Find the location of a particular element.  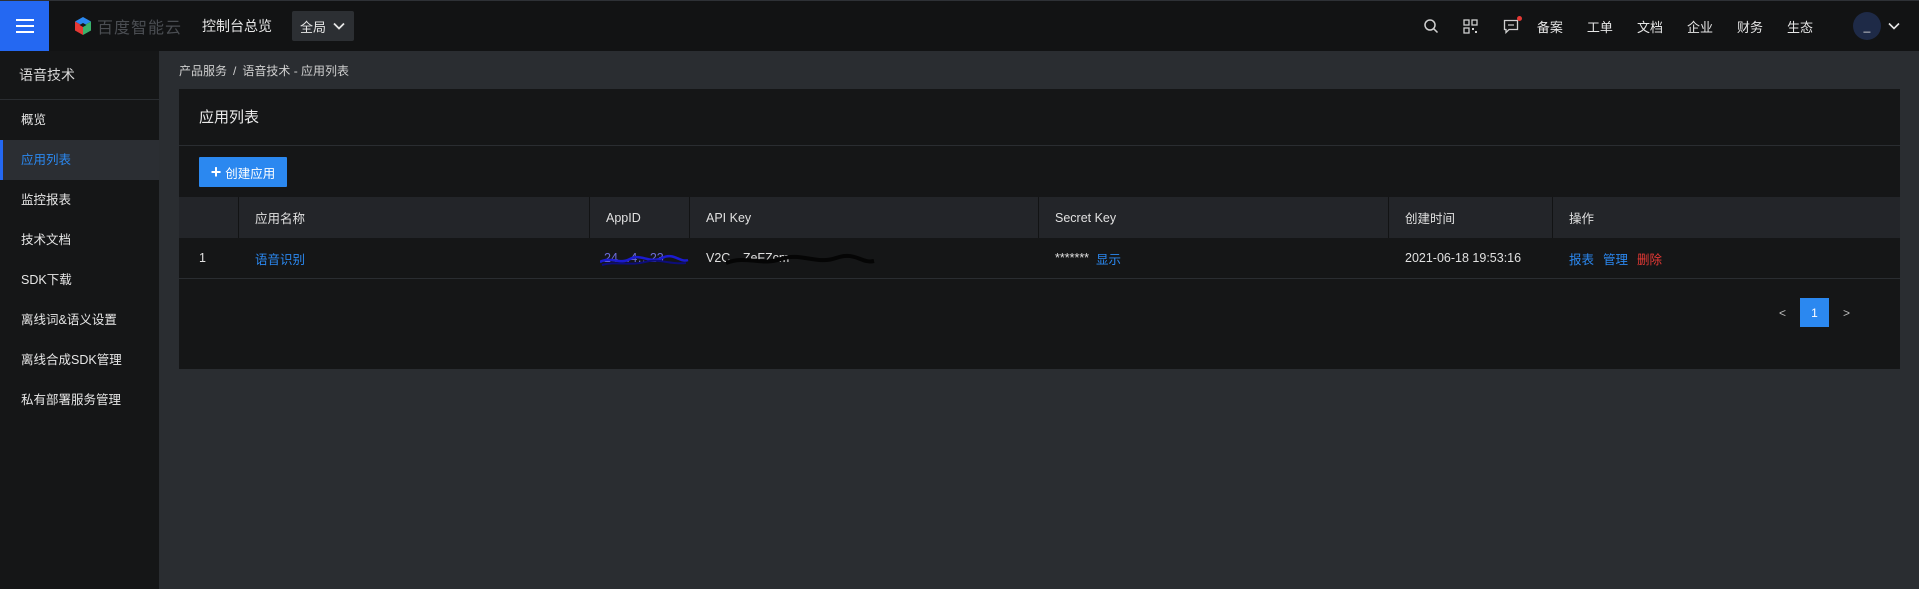

breadcrumb: 产品服务 / 语音技术 - 应用列表 is located at coordinates (264, 70).